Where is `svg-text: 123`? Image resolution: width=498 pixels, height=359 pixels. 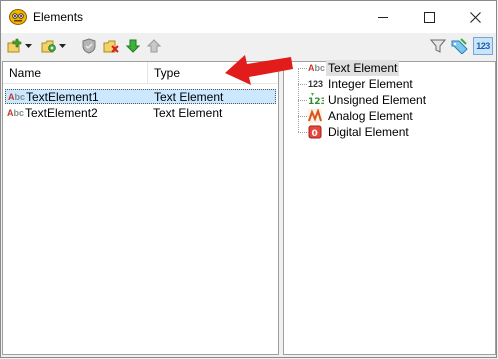
svg-text: 123 is located at coordinates (316, 102).